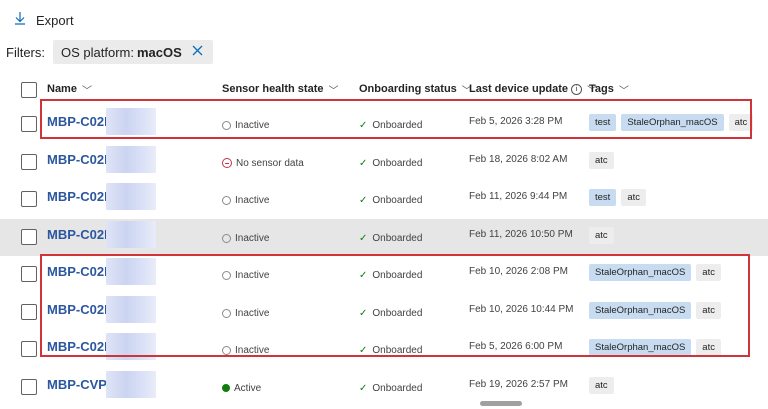 This screenshot has height=409, width=768. I want to click on tags-cell: test atc, so click(620, 197).